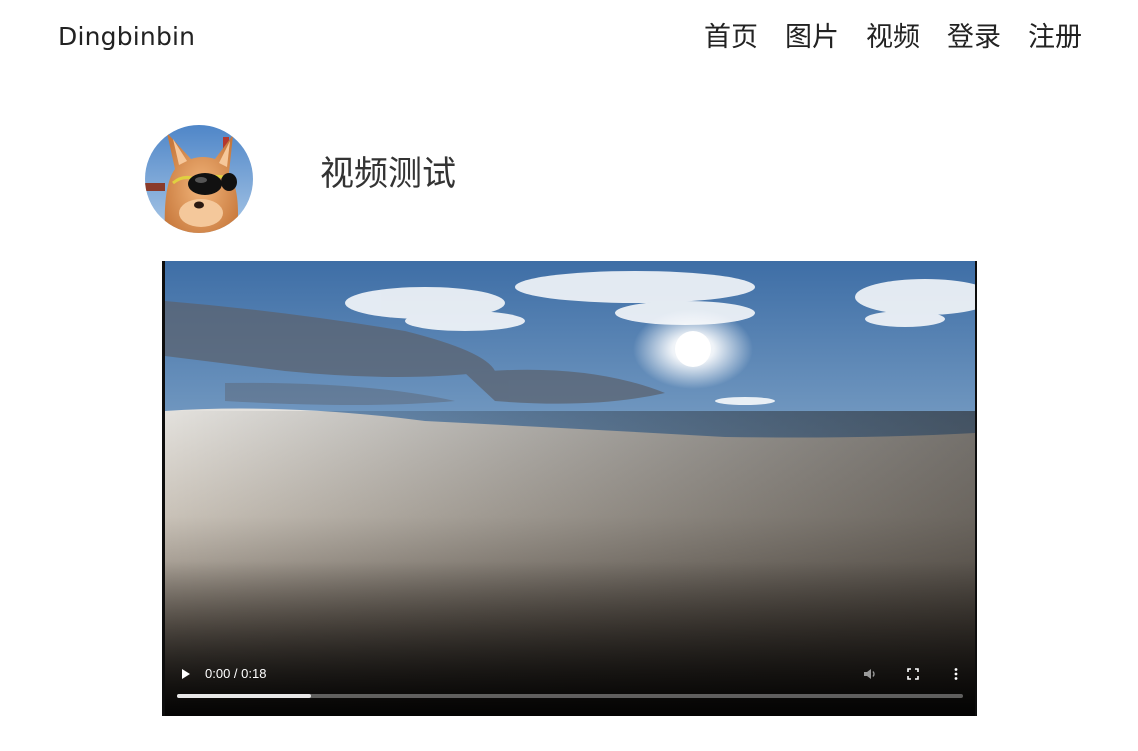  I want to click on video-controls: 0:00 / 0:18, so click(569, 676).